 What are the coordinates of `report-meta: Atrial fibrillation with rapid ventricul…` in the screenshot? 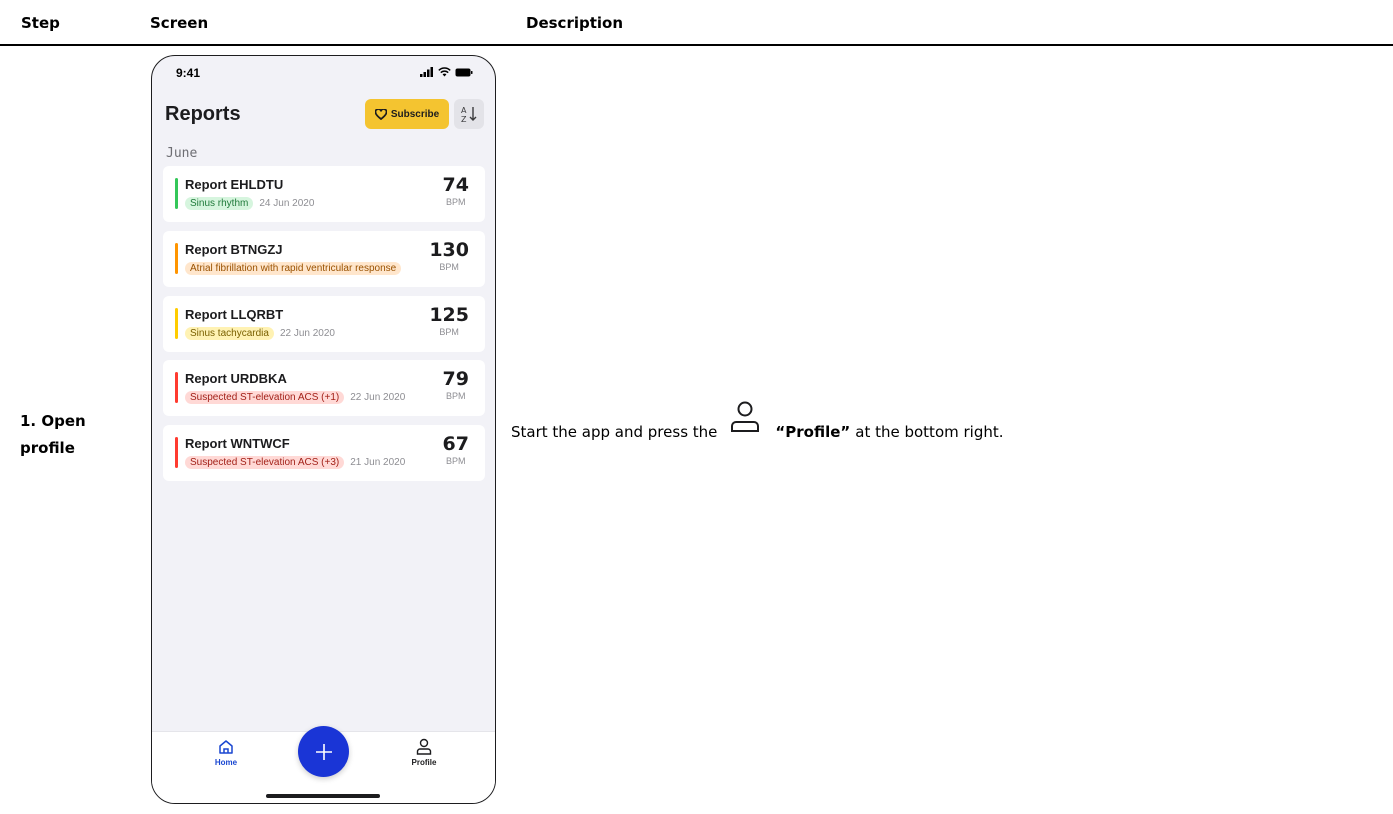 It's located at (296, 268).